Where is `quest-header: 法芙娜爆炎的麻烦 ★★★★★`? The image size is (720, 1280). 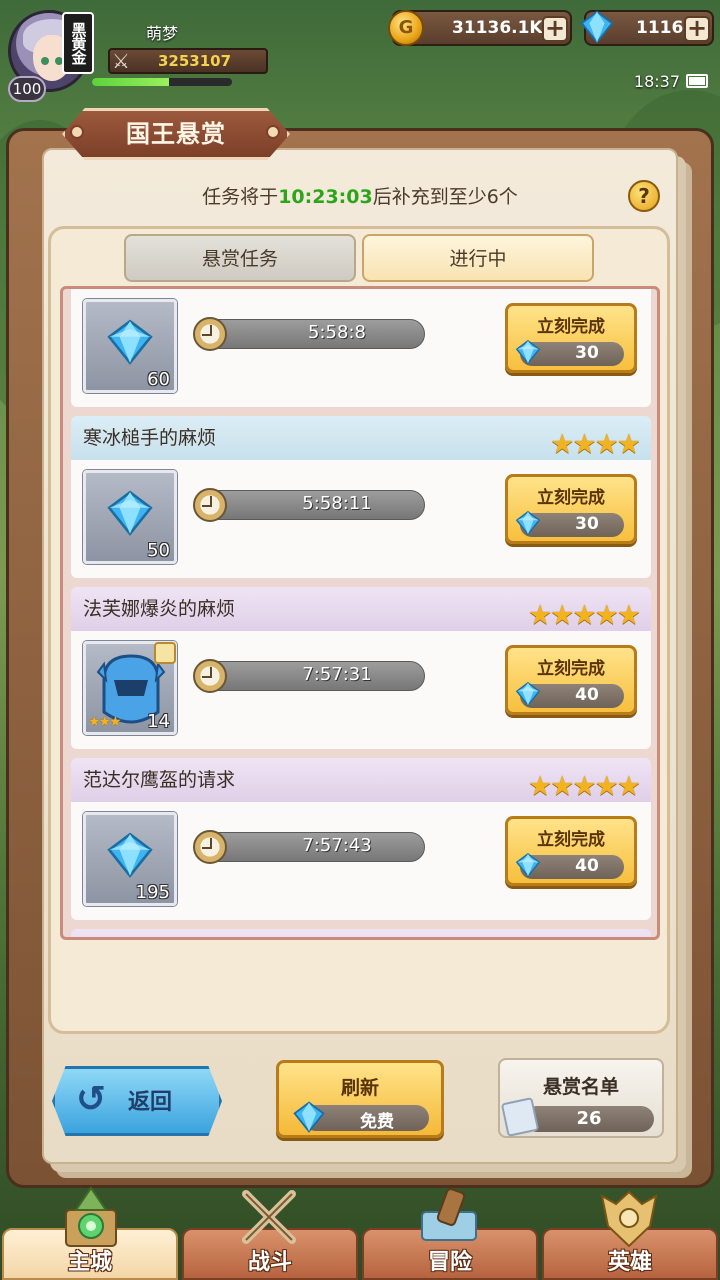 quest-header: 法芙娜爆炎的麻烦 ★★★★★ is located at coordinates (361, 609).